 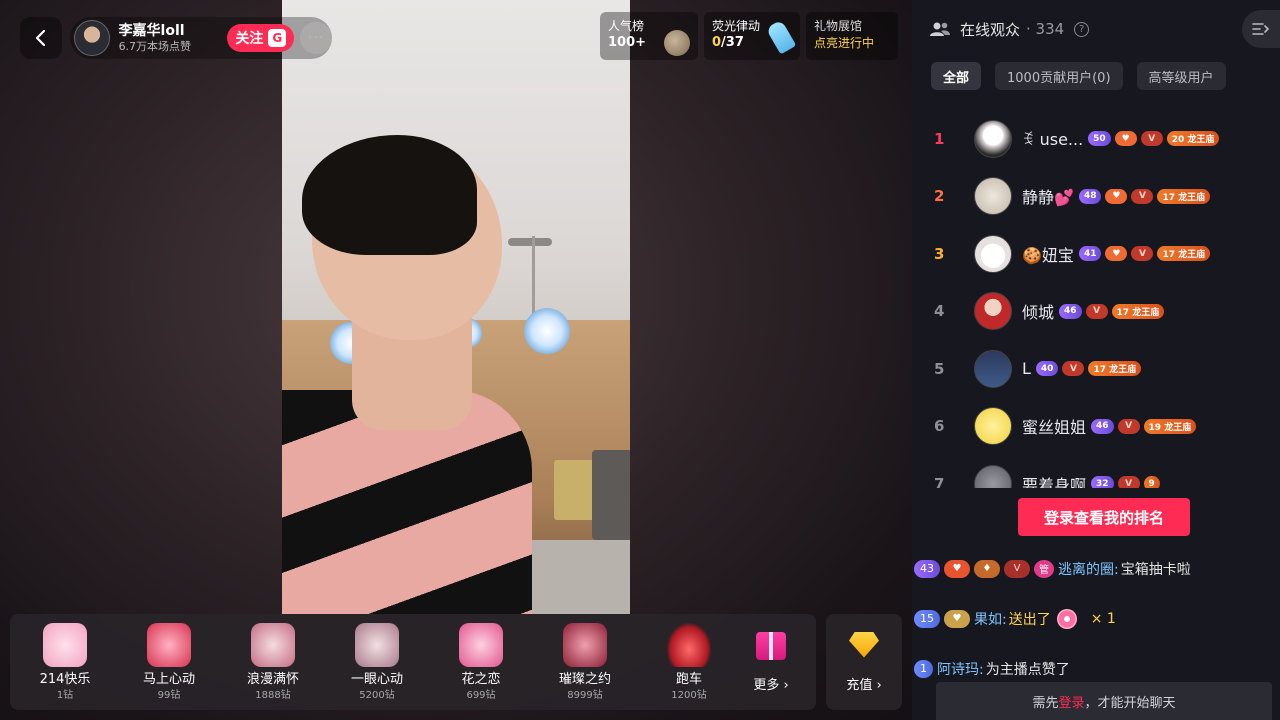 I want to click on rank-row: 5 L 40 V 17 龙王庙, so click(x=1096, y=369).